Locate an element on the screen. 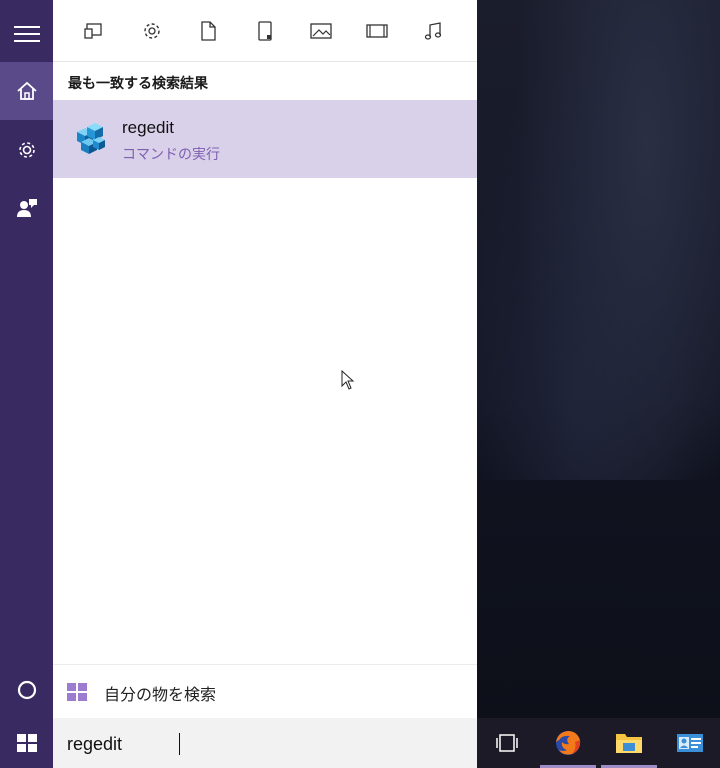 The height and width of the screenshot is (768, 720). windows-start-icon is located at coordinates (26, 743).